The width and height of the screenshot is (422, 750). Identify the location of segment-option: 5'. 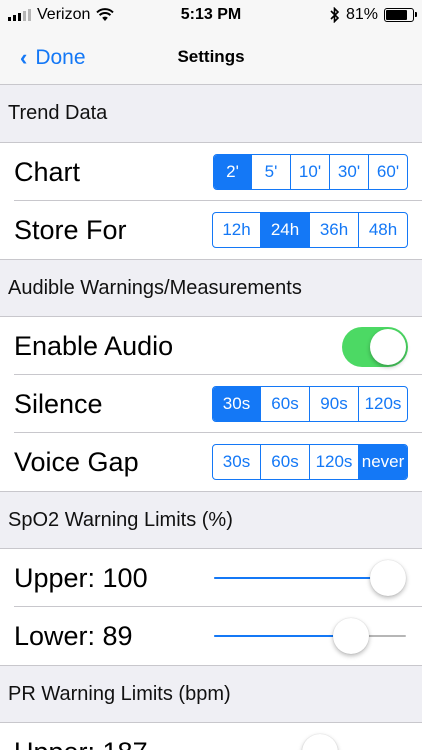
(271, 172).